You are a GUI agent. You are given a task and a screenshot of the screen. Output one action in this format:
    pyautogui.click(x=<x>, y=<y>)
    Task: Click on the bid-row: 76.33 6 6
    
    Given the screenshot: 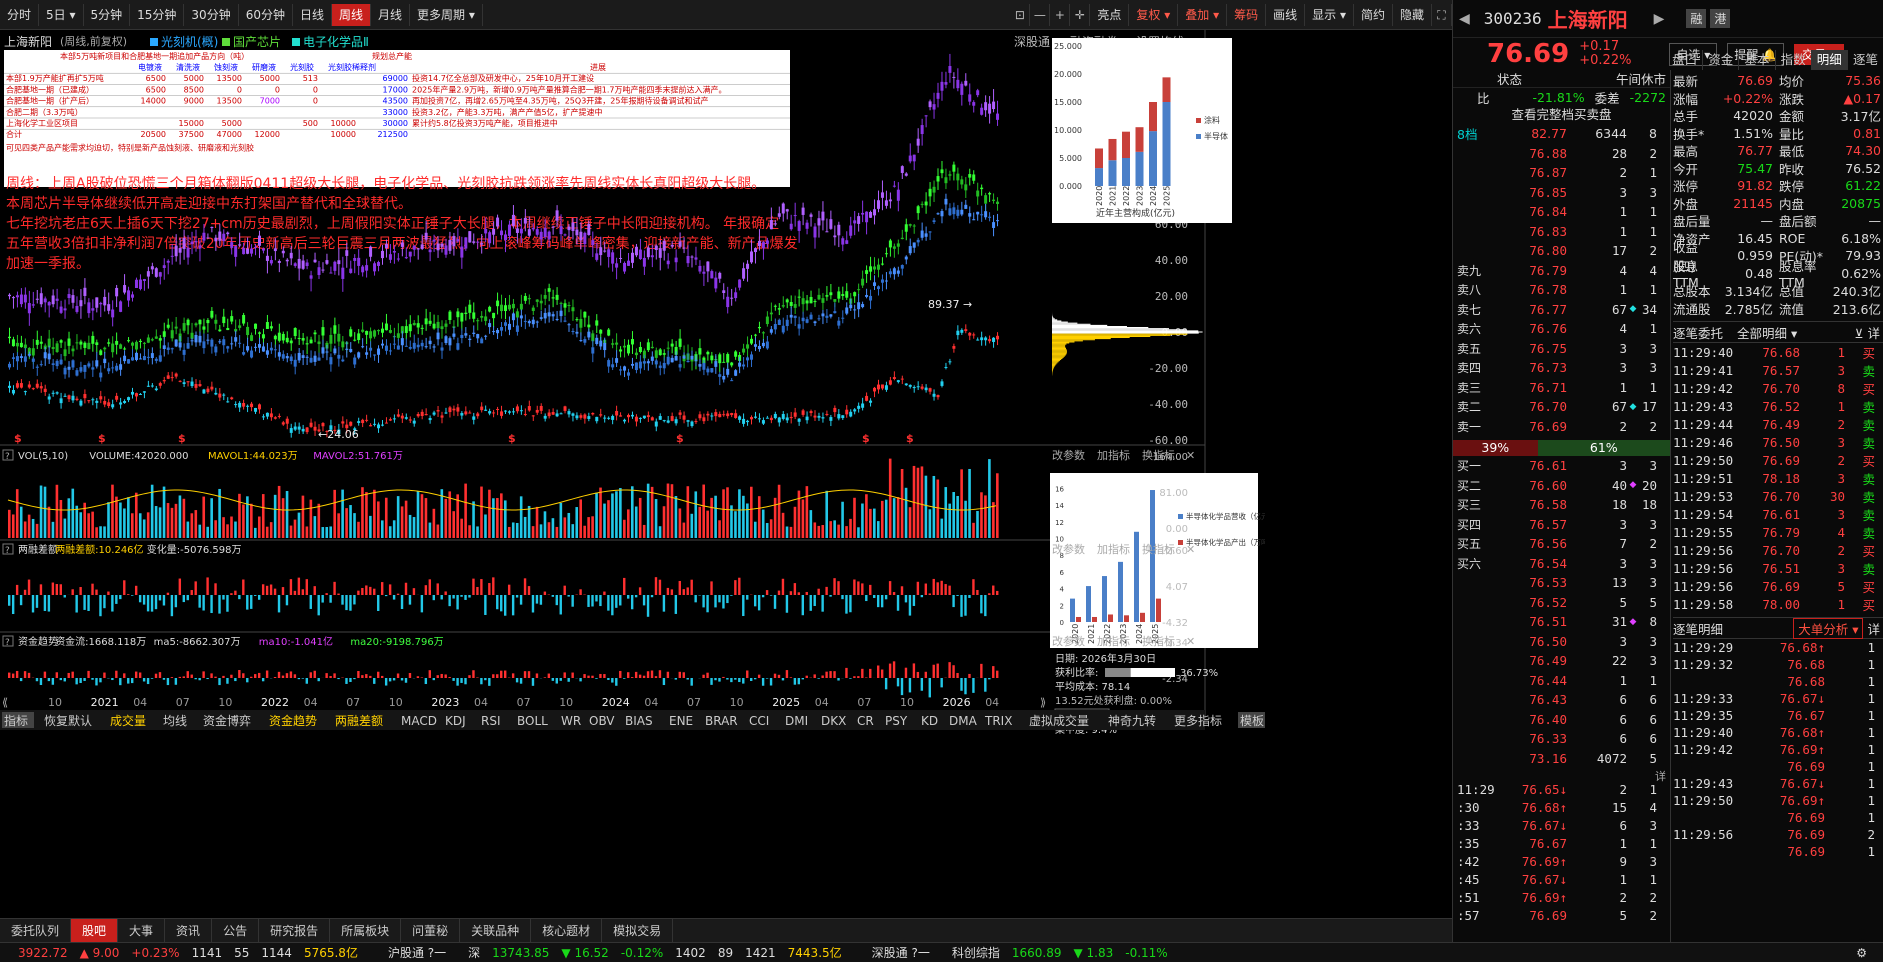 What is the action you would take?
    pyautogui.click(x=1561, y=739)
    